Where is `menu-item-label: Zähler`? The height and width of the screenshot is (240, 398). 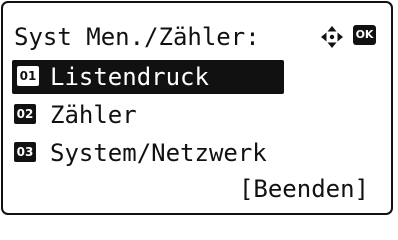 menu-item-label: Zähler is located at coordinates (93, 115).